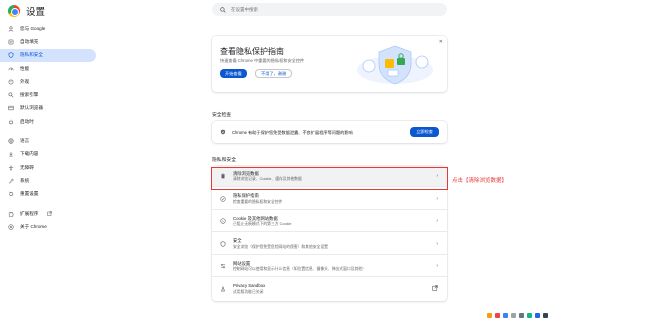  Describe the element at coordinates (262, 60) in the screenshot. I see `promo-description: 快速查看 Chrome 中重要的隐私权和安全控件` at that location.